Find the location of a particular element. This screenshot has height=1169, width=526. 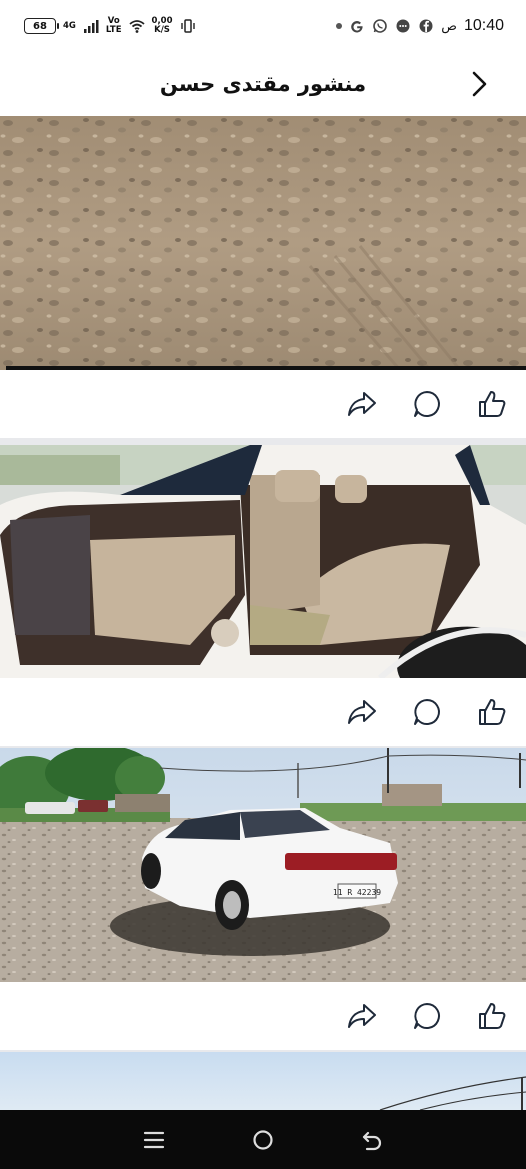

sky-power-lines-photo is located at coordinates (263, 1081).